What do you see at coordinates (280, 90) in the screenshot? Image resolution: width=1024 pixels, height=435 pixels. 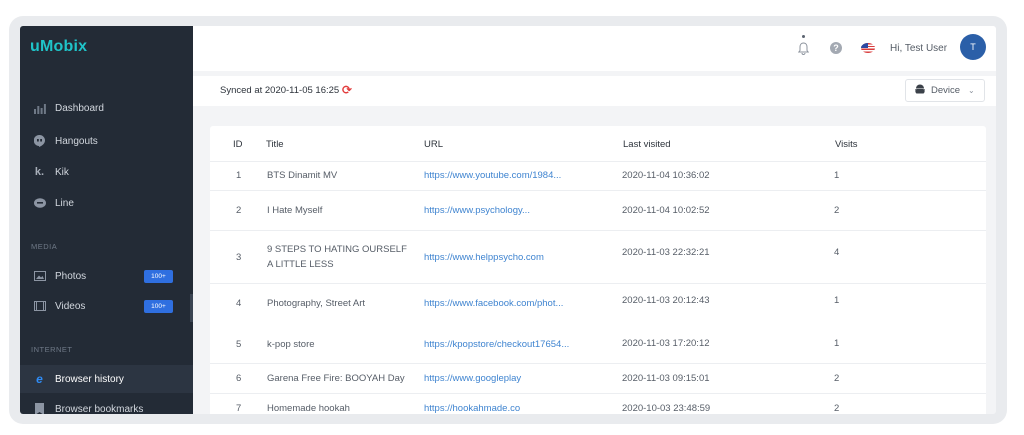 I see `sync-status: Synced at 2020-11-05 16:25` at bounding box center [280, 90].